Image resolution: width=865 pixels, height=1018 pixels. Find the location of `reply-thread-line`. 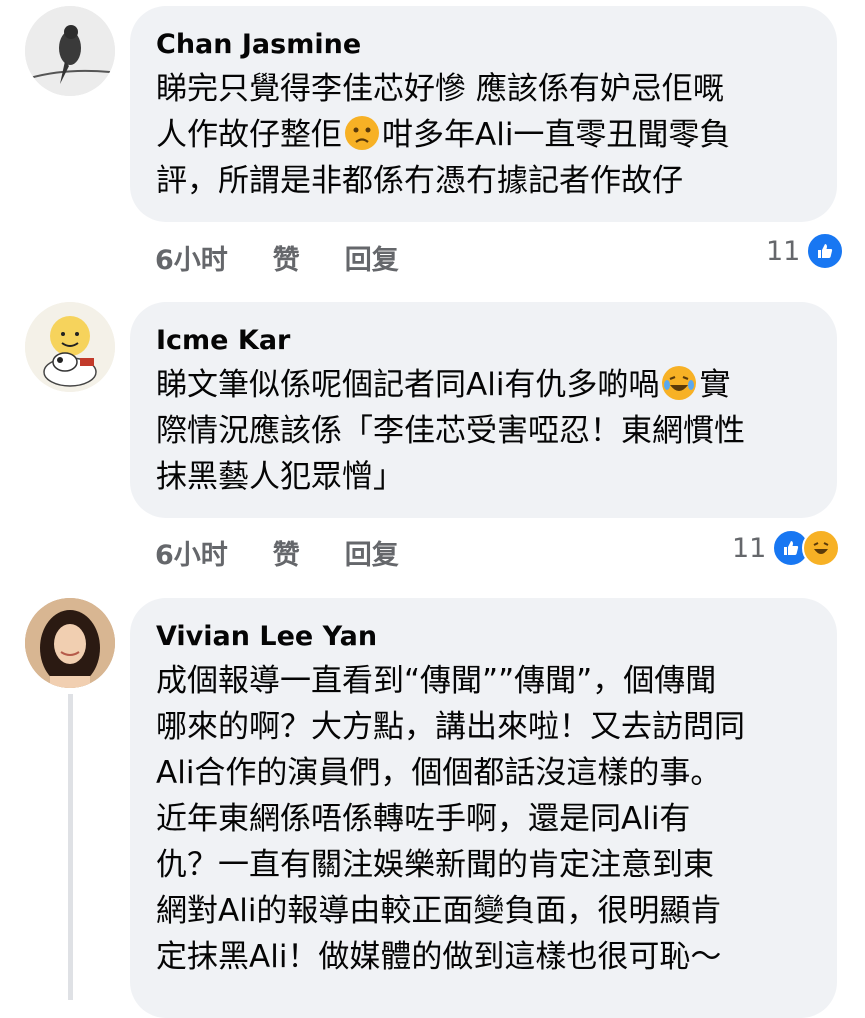

reply-thread-line is located at coordinates (70, 847).